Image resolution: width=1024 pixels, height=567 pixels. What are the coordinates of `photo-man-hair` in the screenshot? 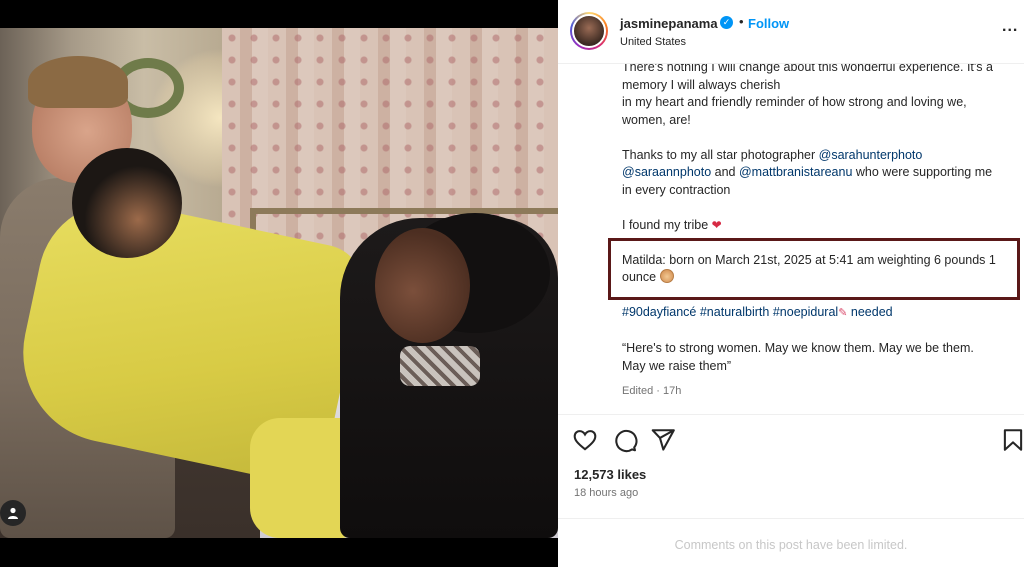 It's located at (78, 82).